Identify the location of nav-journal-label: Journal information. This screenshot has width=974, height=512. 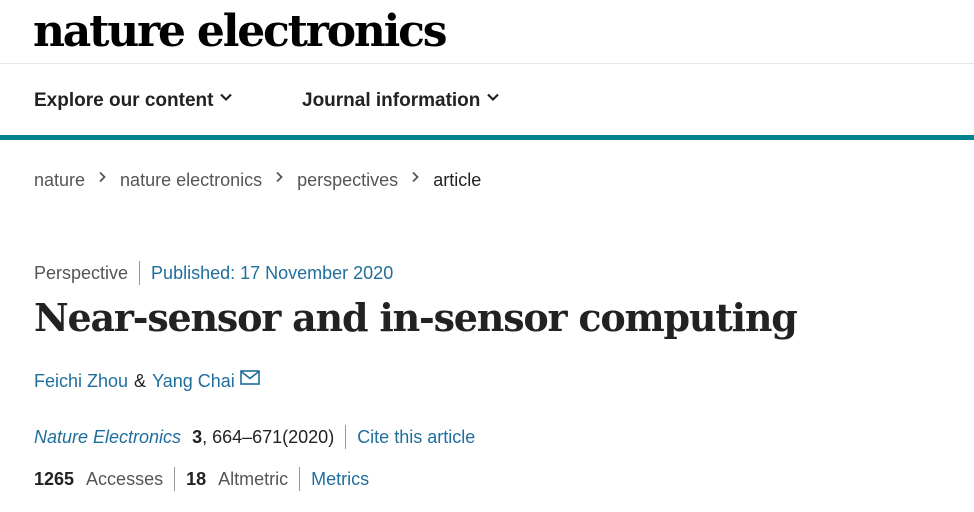
(391, 100).